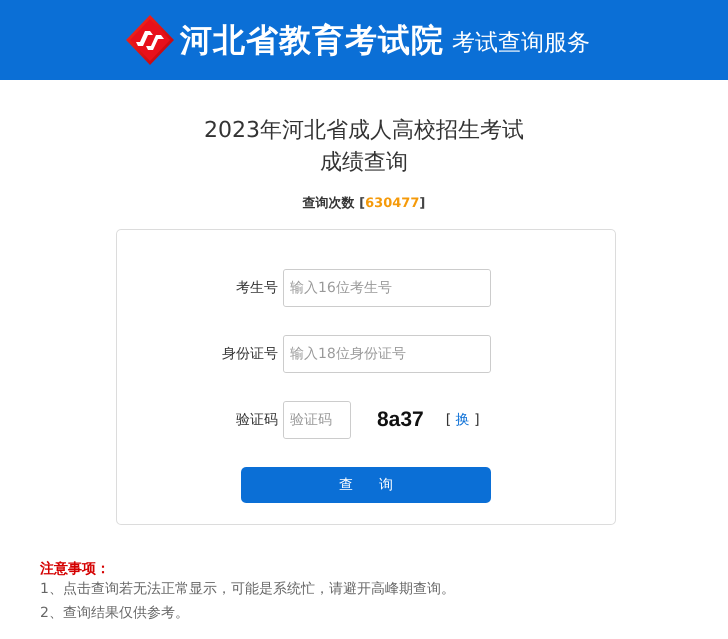 This screenshot has width=728, height=639. I want to click on captcha-input: 验证码, so click(317, 420).